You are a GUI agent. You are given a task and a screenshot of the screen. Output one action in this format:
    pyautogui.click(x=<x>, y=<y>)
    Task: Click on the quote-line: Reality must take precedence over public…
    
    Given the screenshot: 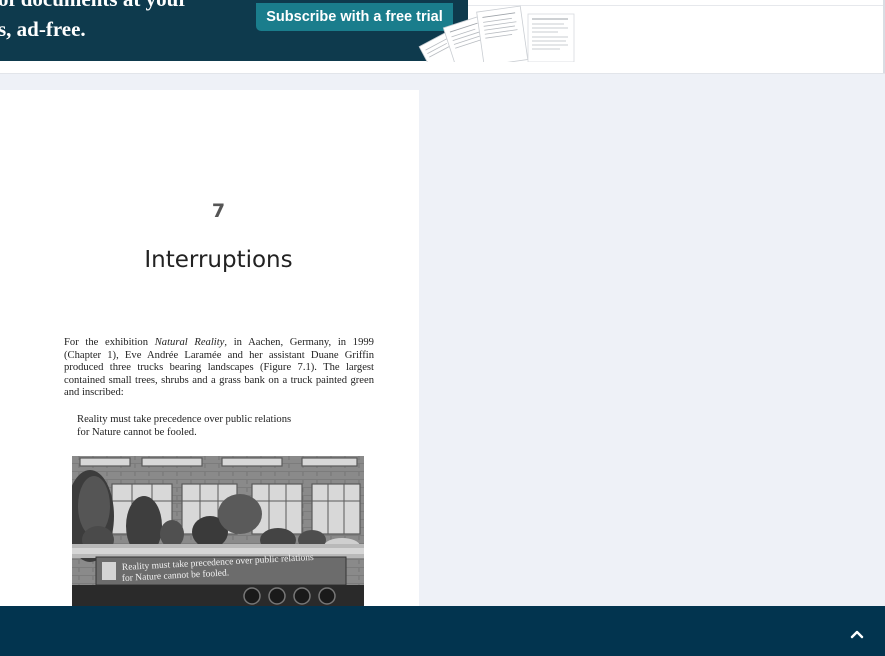 What is the action you would take?
    pyautogui.click(x=184, y=419)
    